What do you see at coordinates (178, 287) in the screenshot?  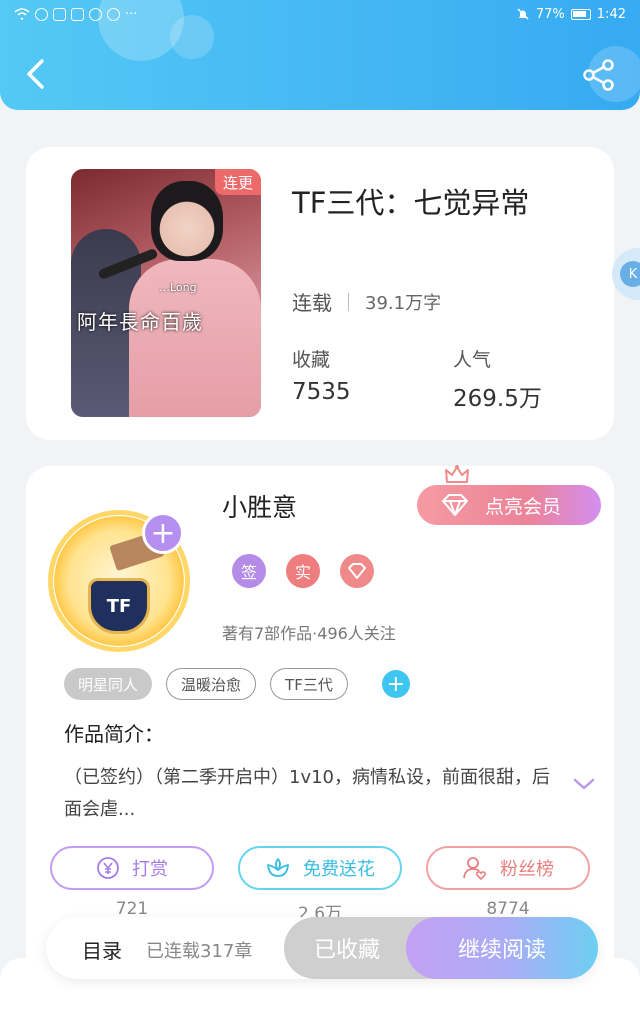 I see `cover-small-text: …Long` at bounding box center [178, 287].